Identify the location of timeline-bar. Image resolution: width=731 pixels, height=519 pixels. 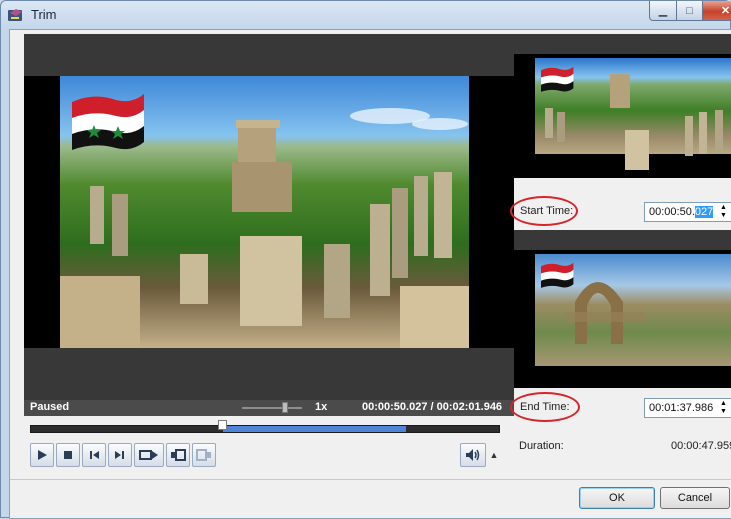
(265, 426).